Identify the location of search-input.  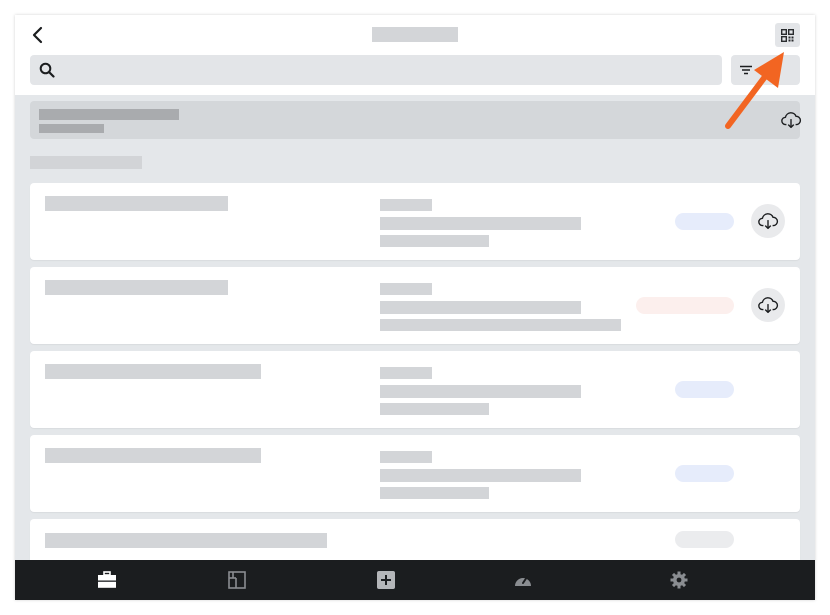
(387, 71).